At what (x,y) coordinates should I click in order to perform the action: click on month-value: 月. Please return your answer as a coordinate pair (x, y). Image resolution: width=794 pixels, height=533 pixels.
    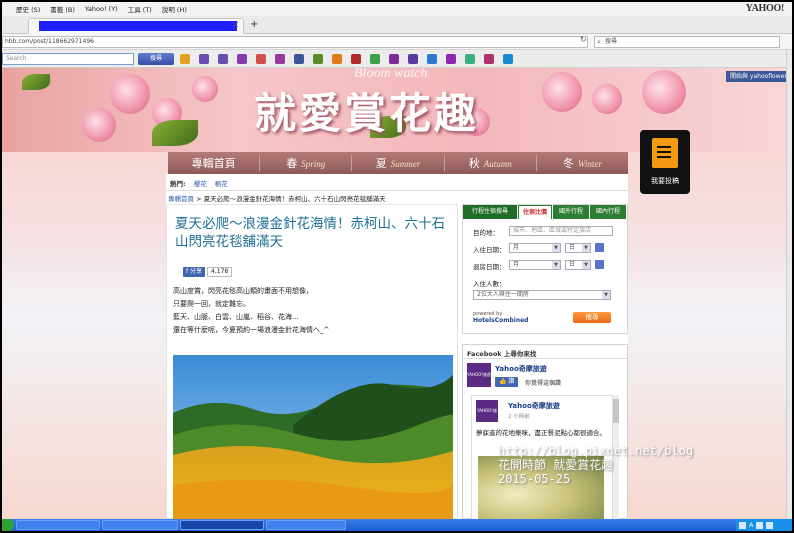
    Looking at the image, I should click on (516, 264).